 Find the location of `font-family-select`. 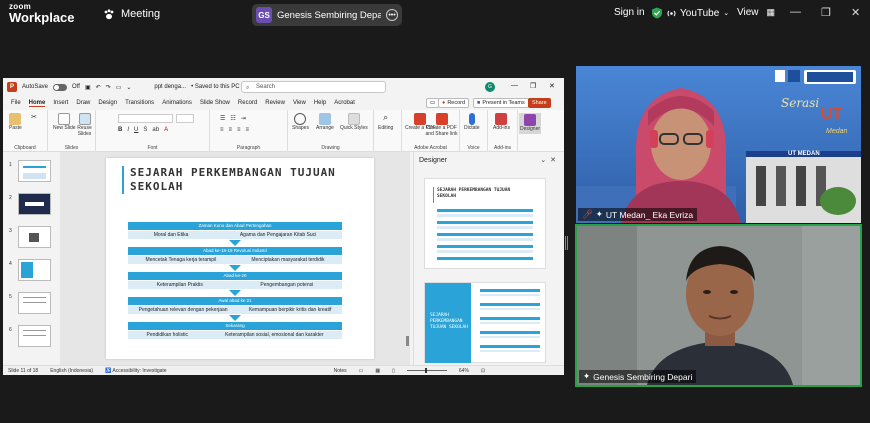

font-family-select is located at coordinates (145, 118).